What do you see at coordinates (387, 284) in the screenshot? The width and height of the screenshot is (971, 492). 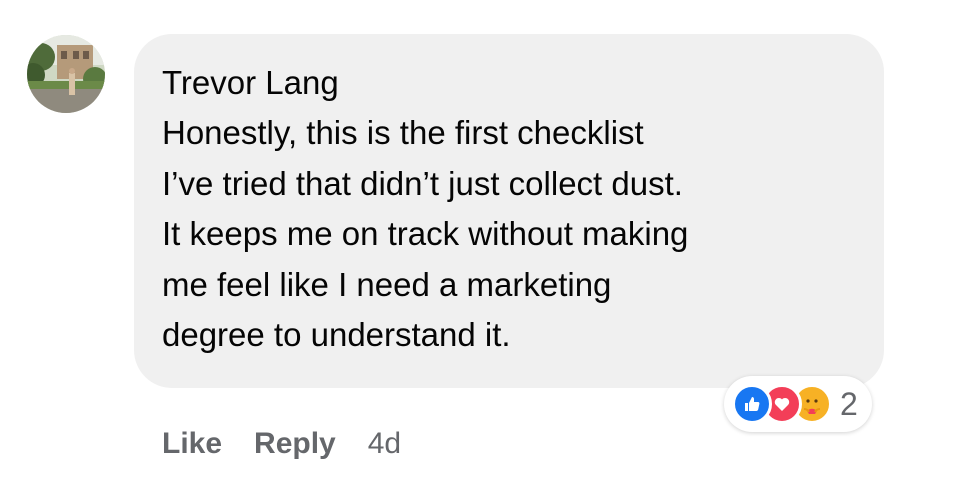 I see `comment-text-line: me feel like I need a marketing` at bounding box center [387, 284].